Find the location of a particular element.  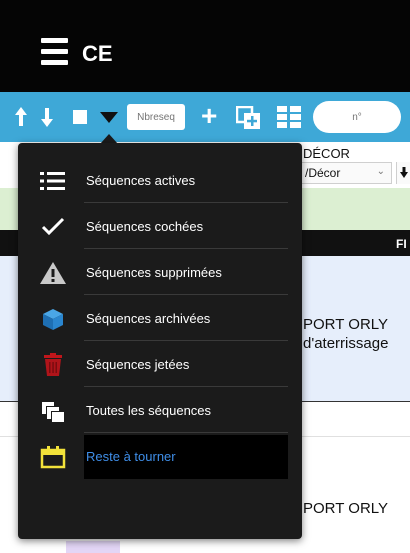

menu-item-all-sequences: Toutes les séquences is located at coordinates (160, 410).